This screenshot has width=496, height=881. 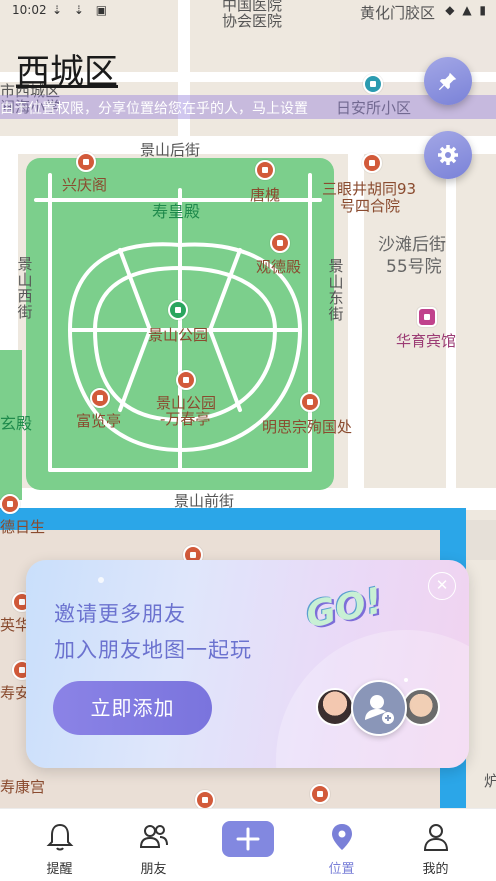 What do you see at coordinates (204, 501) in the screenshot?
I see `map-label: 景山前街` at bounding box center [204, 501].